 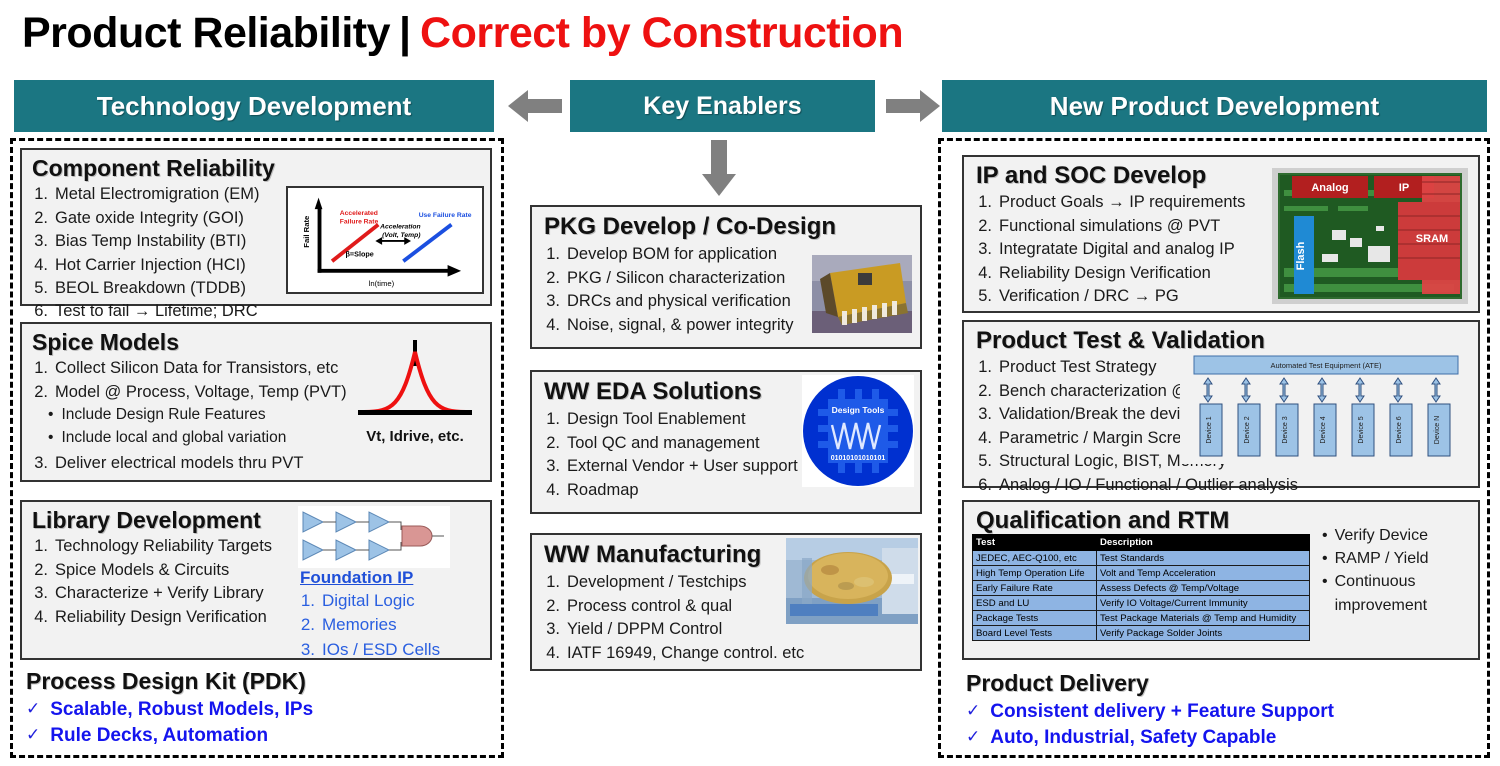 What do you see at coordinates (1329, 188) in the screenshot?
I see `svg-text: Analog` at bounding box center [1329, 188].